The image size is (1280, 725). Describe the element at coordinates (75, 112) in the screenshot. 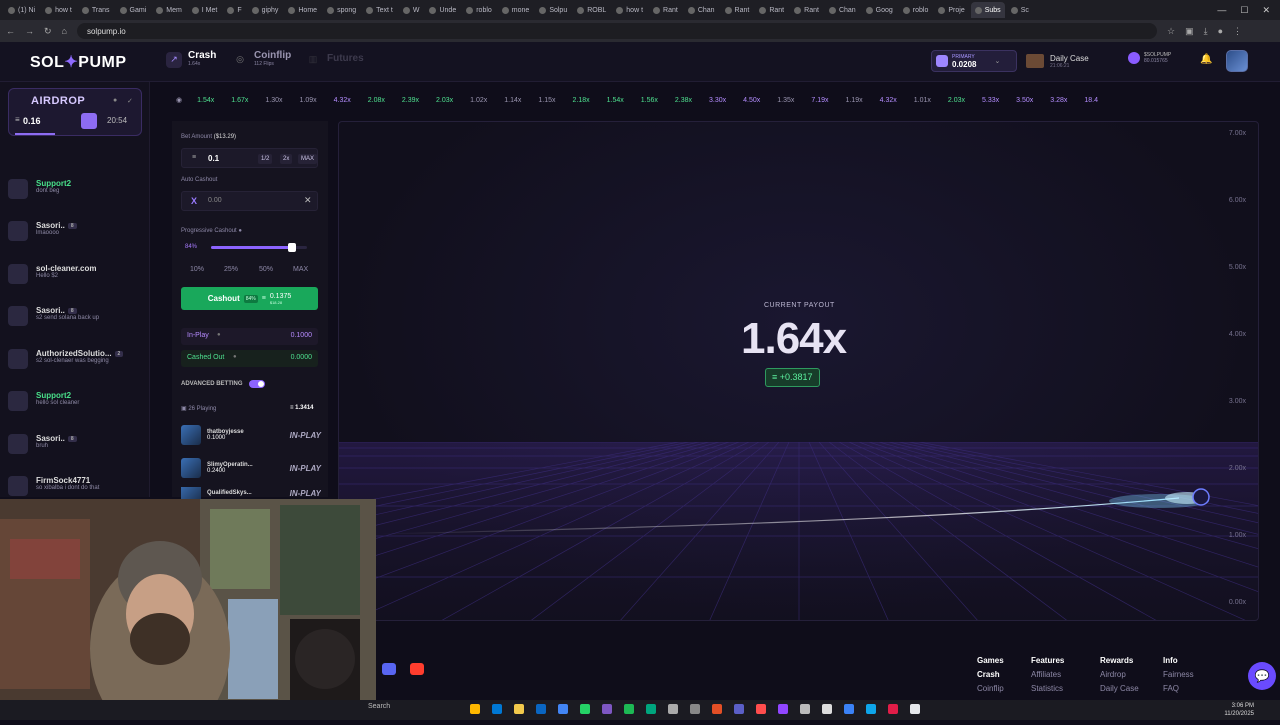

I see `airdrop-card: AIRDROP ● ✓ ≡ 0.16 20:54` at that location.